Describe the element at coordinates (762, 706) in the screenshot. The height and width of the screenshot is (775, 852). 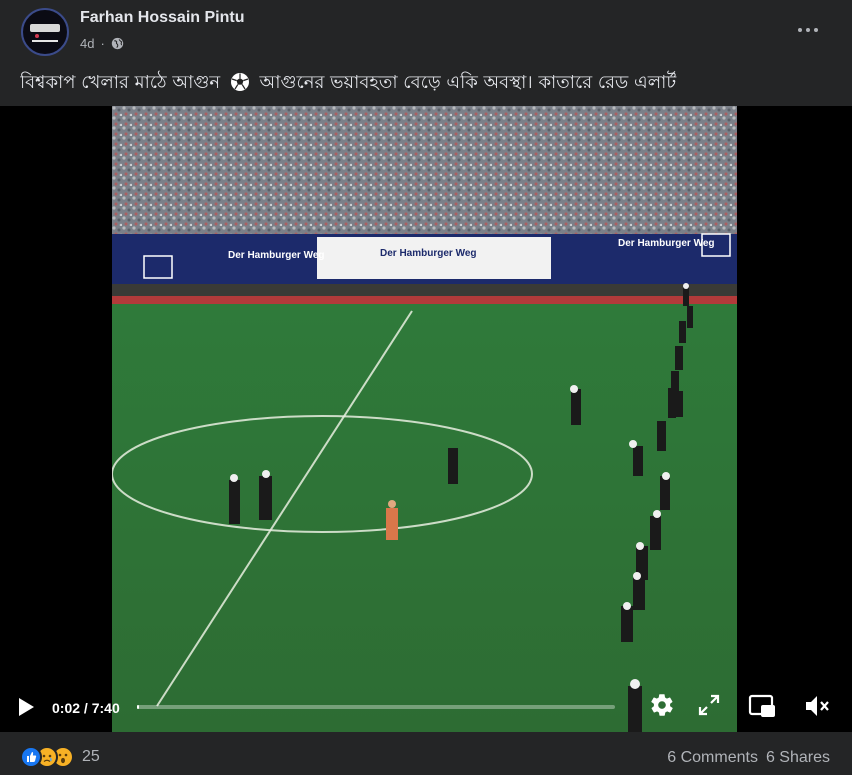
I see `picture-in-picture-icon` at that location.